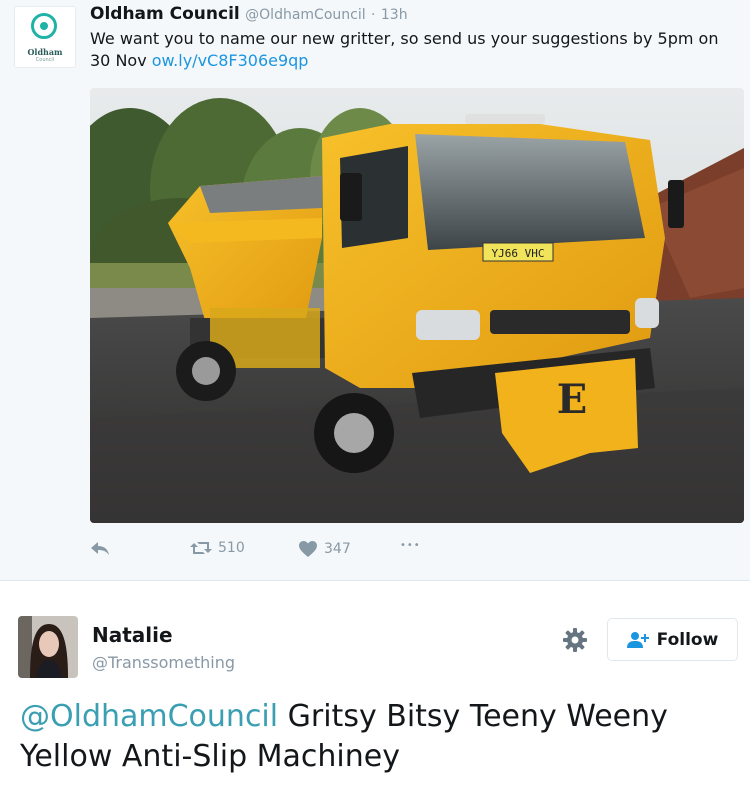  I want to click on retweet-count: 510, so click(231, 548).